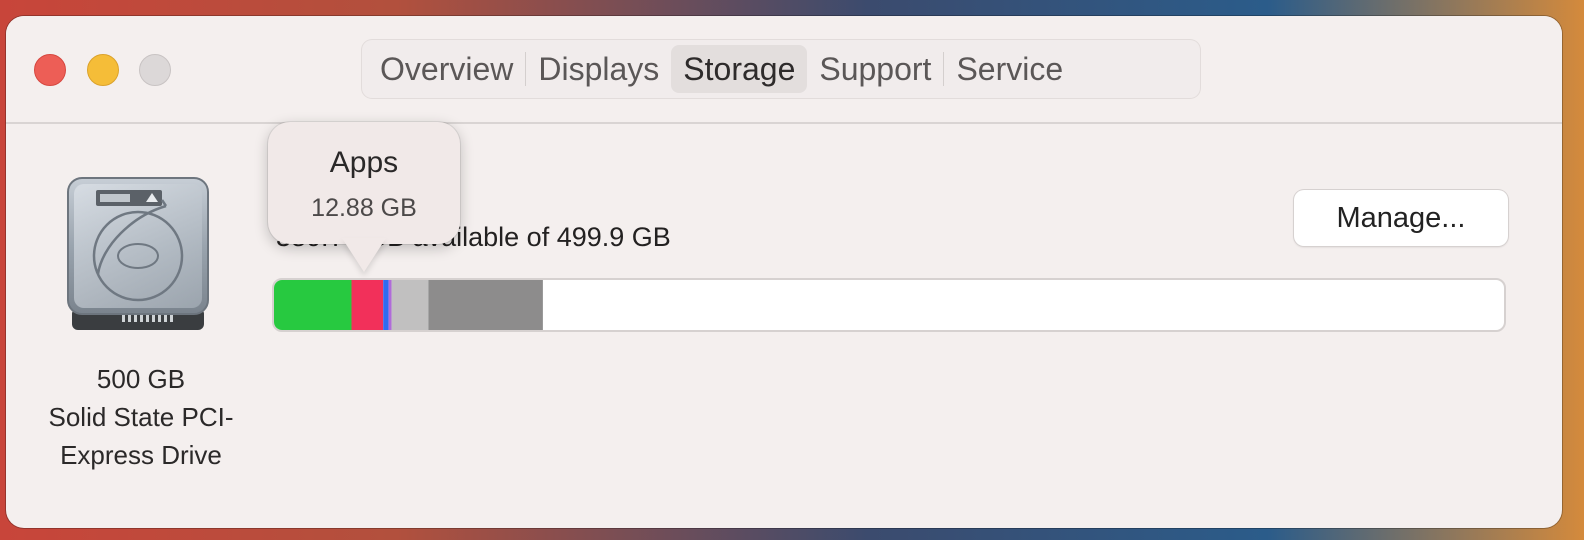 This screenshot has width=1584, height=540. What do you see at coordinates (155, 70) in the screenshot?
I see `zoom-window-button` at bounding box center [155, 70].